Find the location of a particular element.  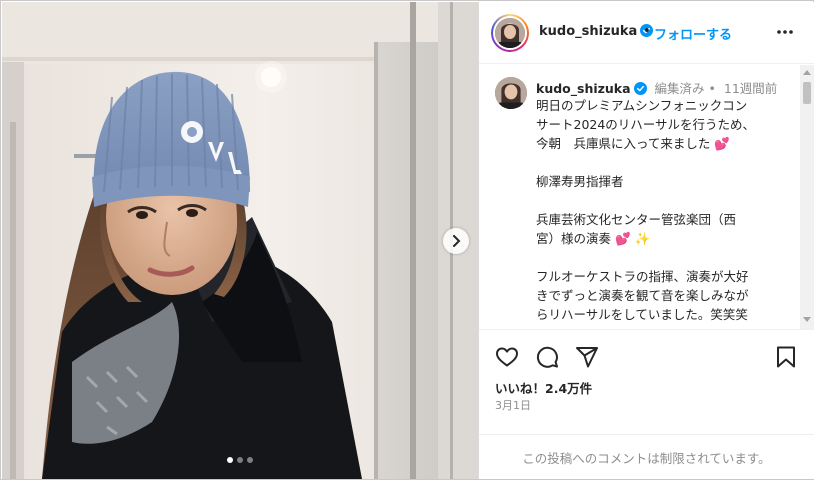

caption-line: 柳澤寿男指揮者 is located at coordinates (580, 181).